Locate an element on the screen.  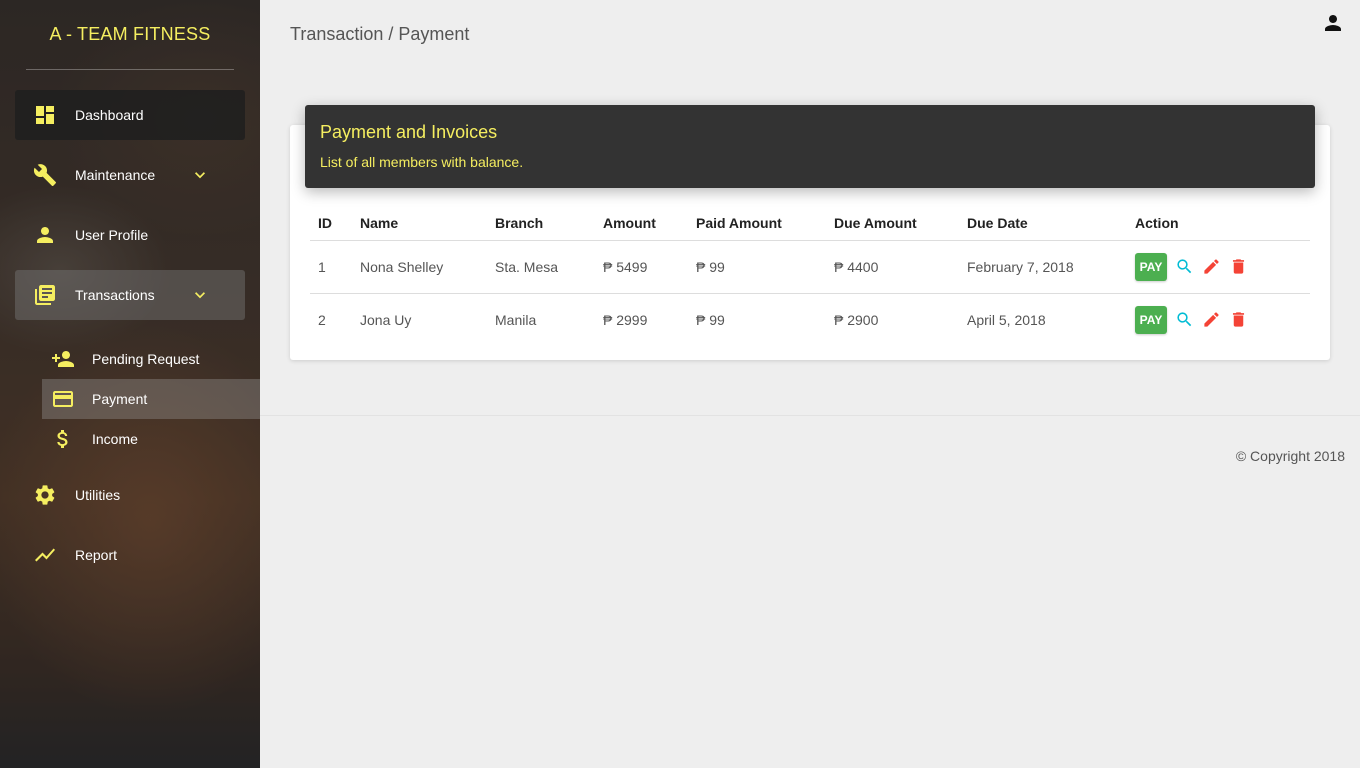
brand-divider is located at coordinates (130, 69).